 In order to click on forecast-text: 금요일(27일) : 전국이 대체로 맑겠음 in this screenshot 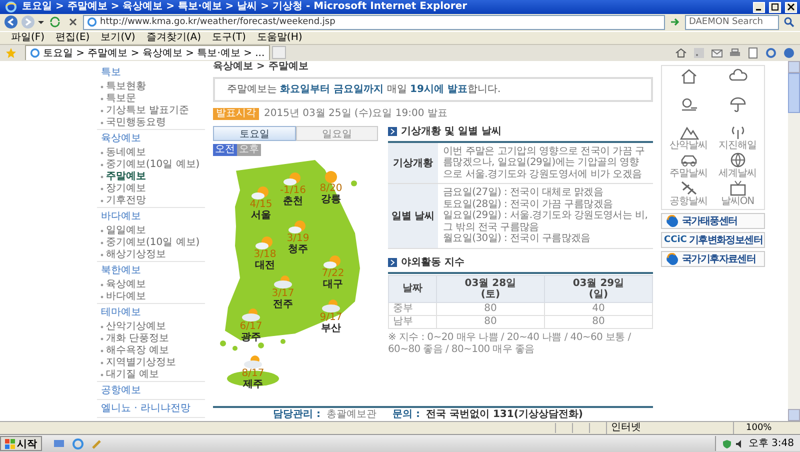, I will do `click(523, 193)`.